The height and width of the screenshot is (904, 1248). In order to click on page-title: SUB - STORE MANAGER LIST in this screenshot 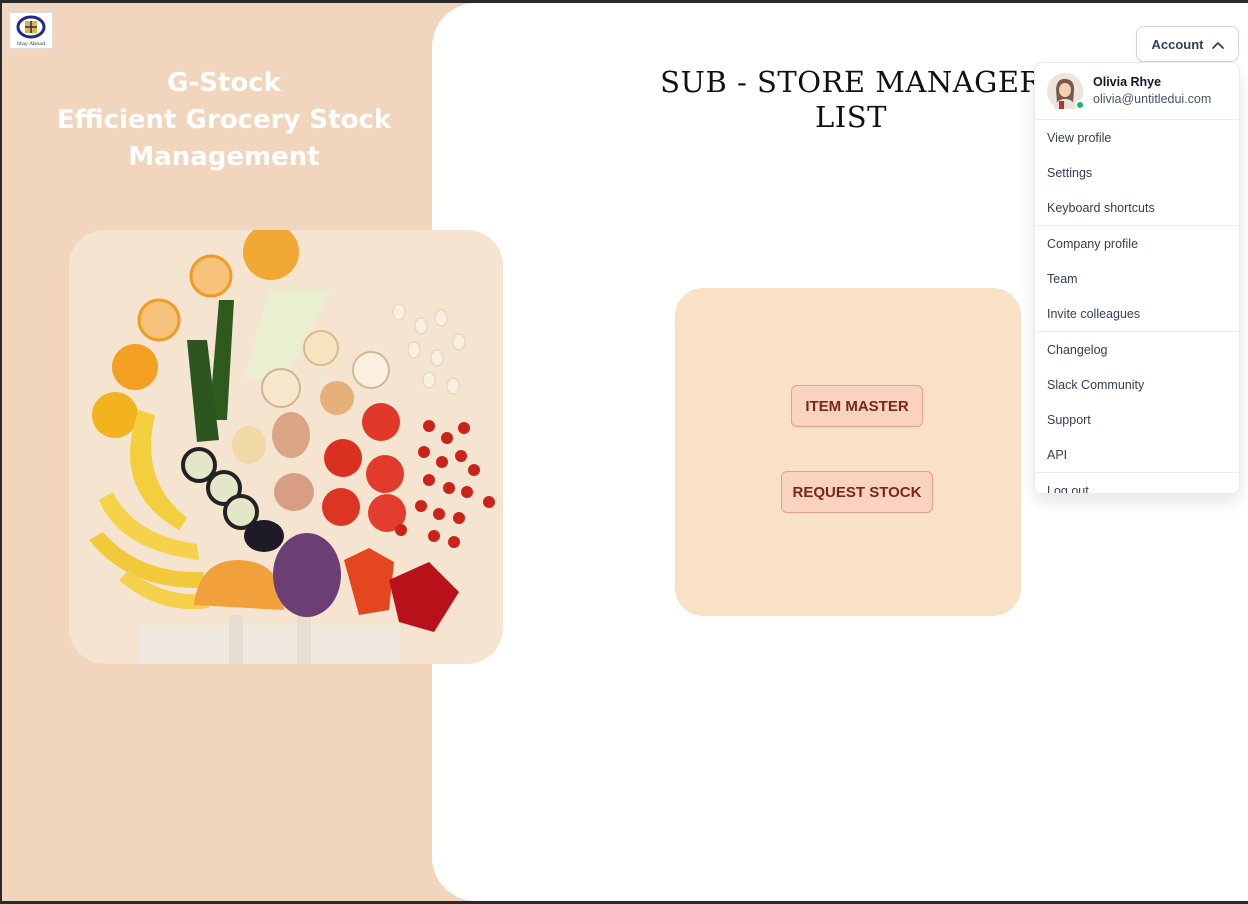, I will do `click(851, 100)`.